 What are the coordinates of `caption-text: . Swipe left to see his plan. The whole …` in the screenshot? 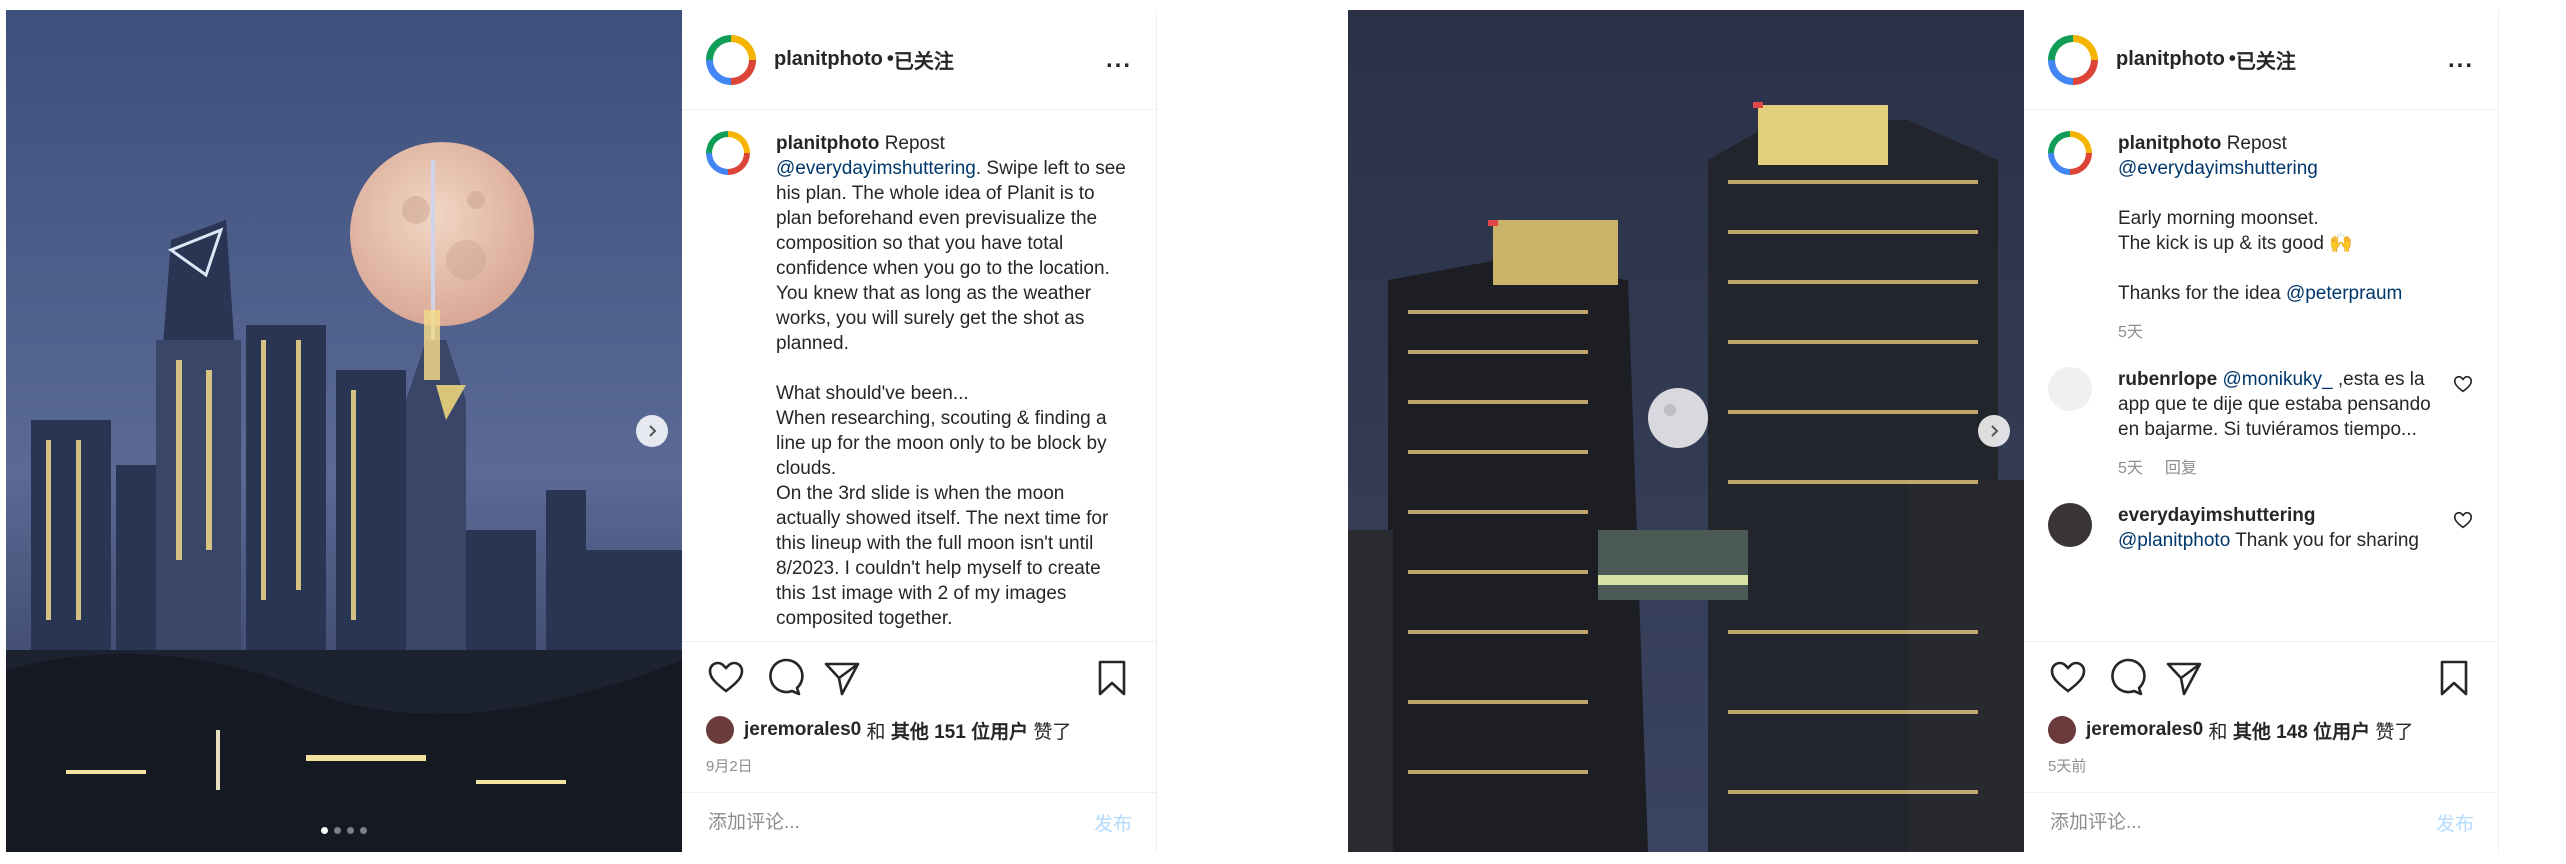 It's located at (951, 393).